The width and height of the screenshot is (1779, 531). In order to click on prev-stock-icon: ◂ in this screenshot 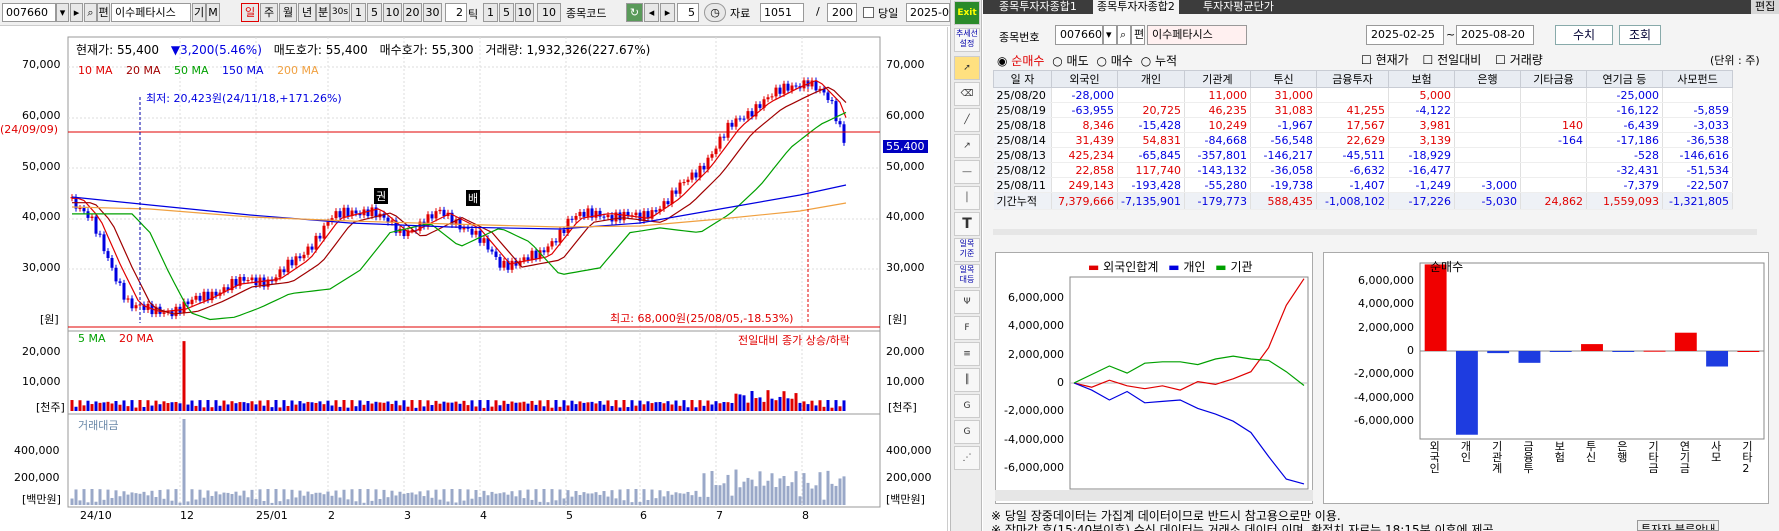, I will do `click(651, 12)`.